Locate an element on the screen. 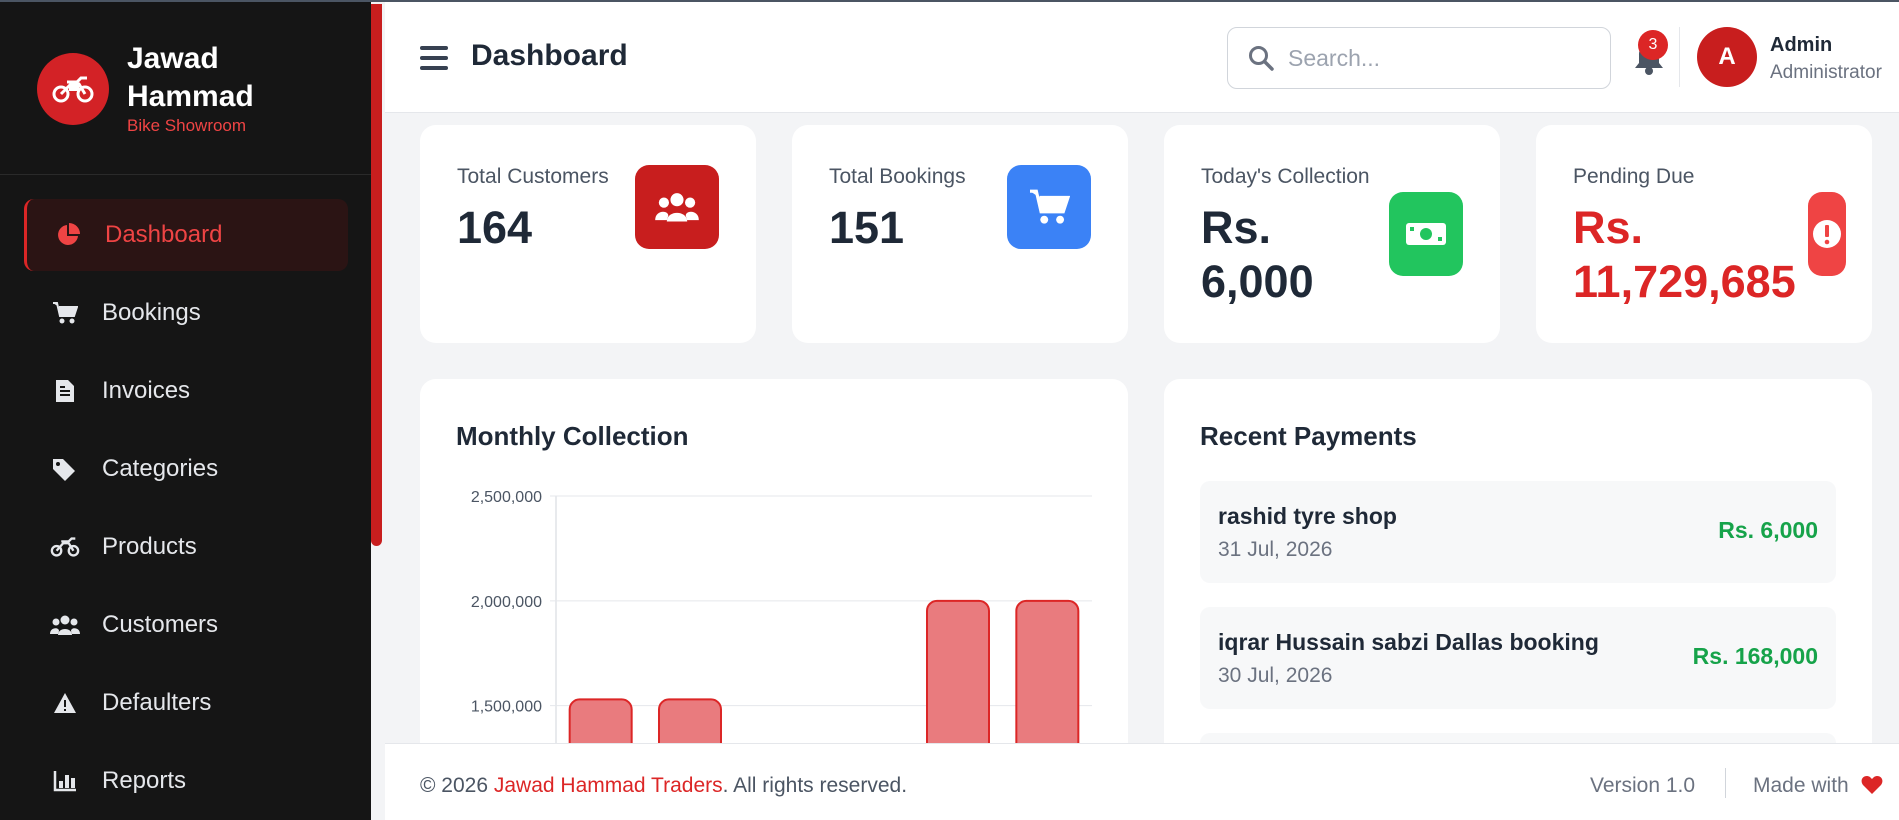  payment-name: rashid tyre shop is located at coordinates (1307, 516).